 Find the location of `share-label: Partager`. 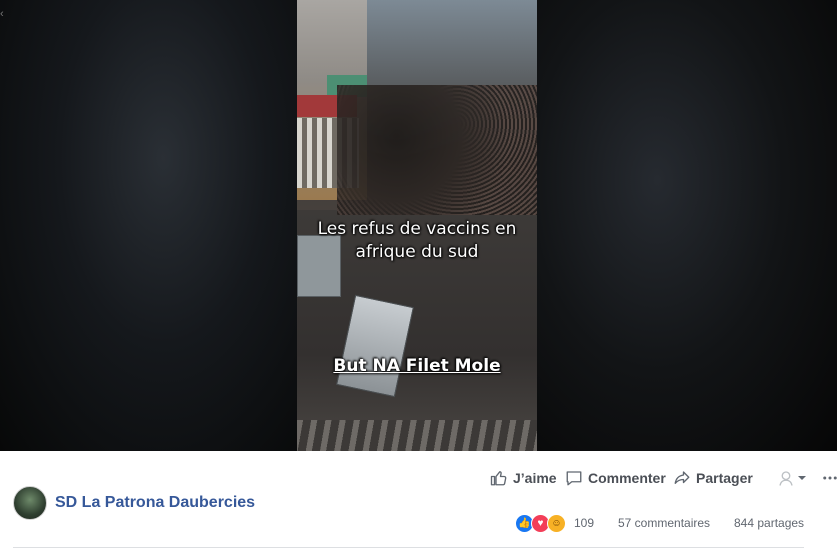

share-label: Partager is located at coordinates (724, 478).